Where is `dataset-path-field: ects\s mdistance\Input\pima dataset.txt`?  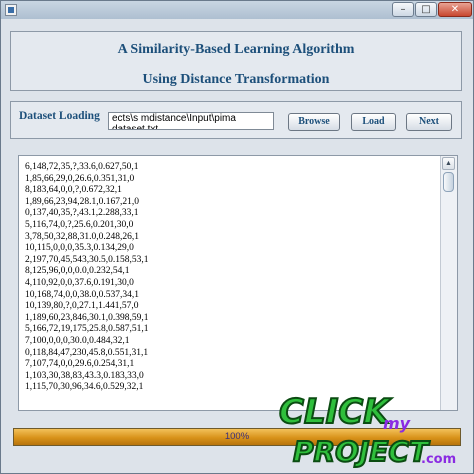 dataset-path-field: ects\s mdistance\Input\pima dataset.txt is located at coordinates (191, 121).